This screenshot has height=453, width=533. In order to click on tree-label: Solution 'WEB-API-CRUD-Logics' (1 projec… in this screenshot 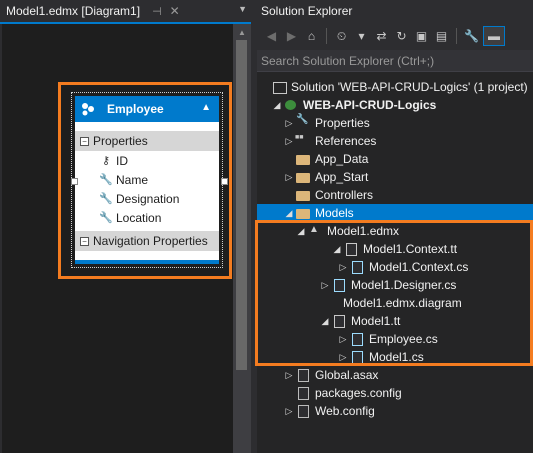, I will do `click(409, 87)`.